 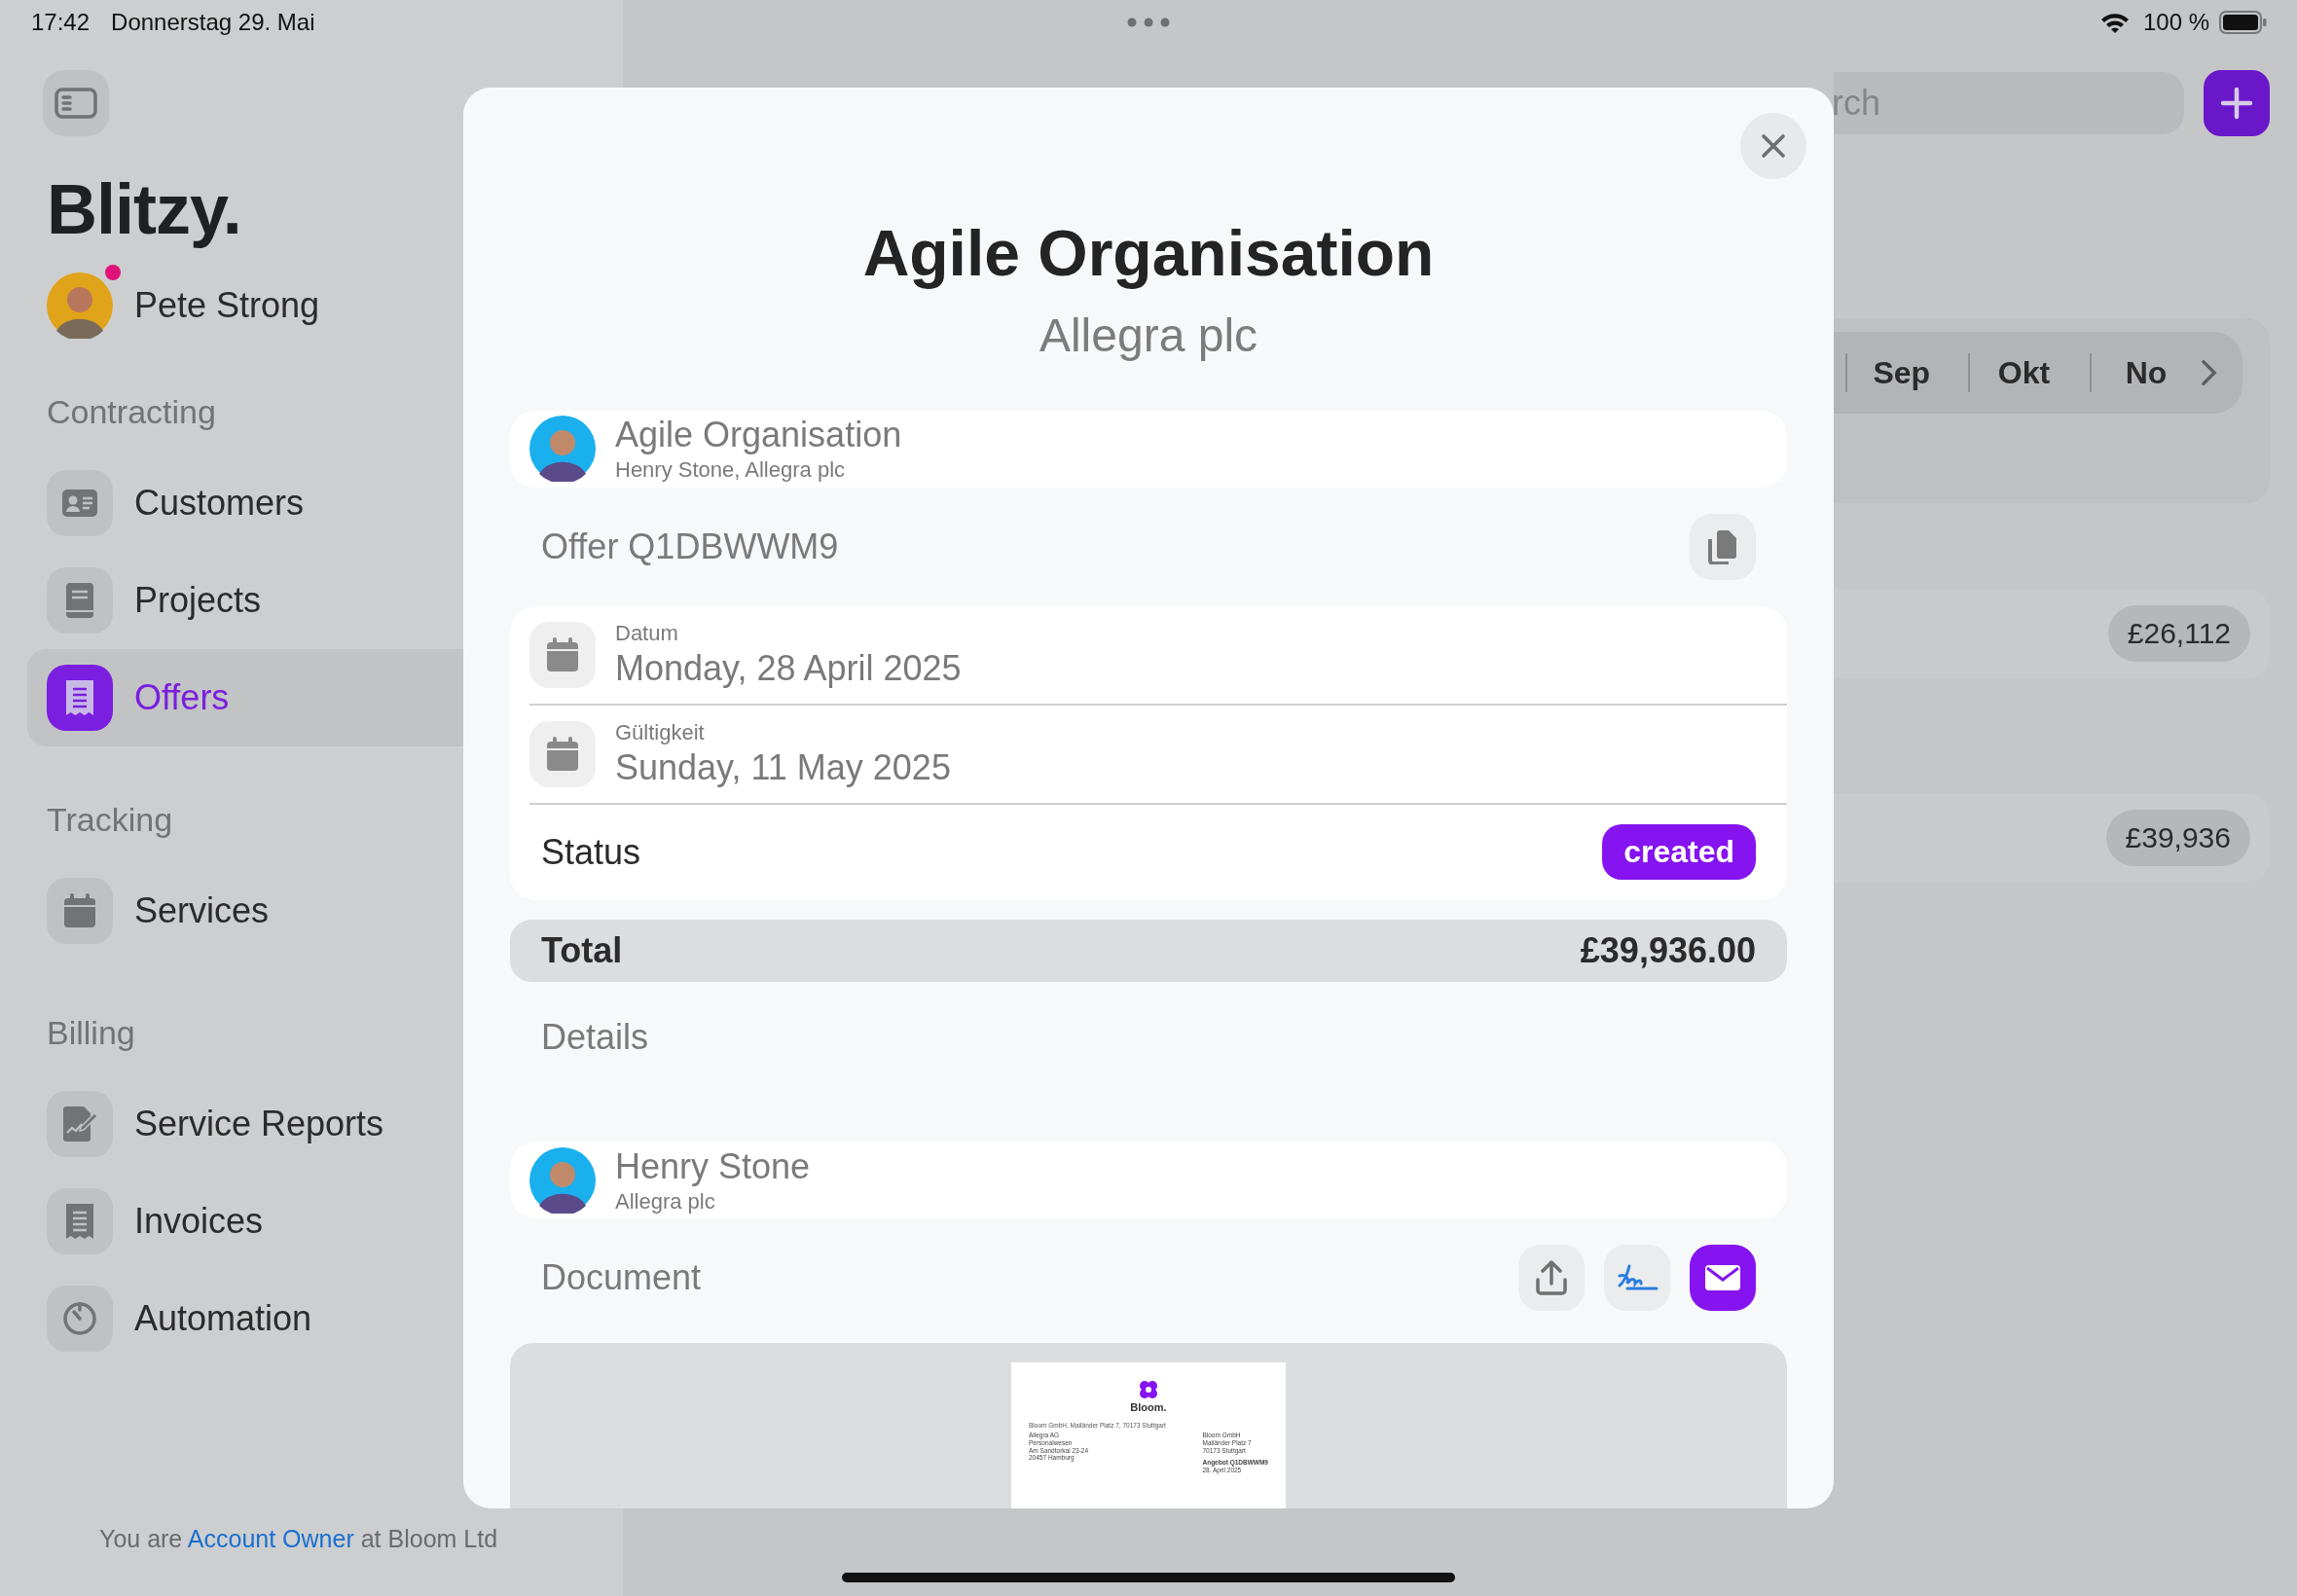 I want to click on section-header: Contracting, so click(x=131, y=412).